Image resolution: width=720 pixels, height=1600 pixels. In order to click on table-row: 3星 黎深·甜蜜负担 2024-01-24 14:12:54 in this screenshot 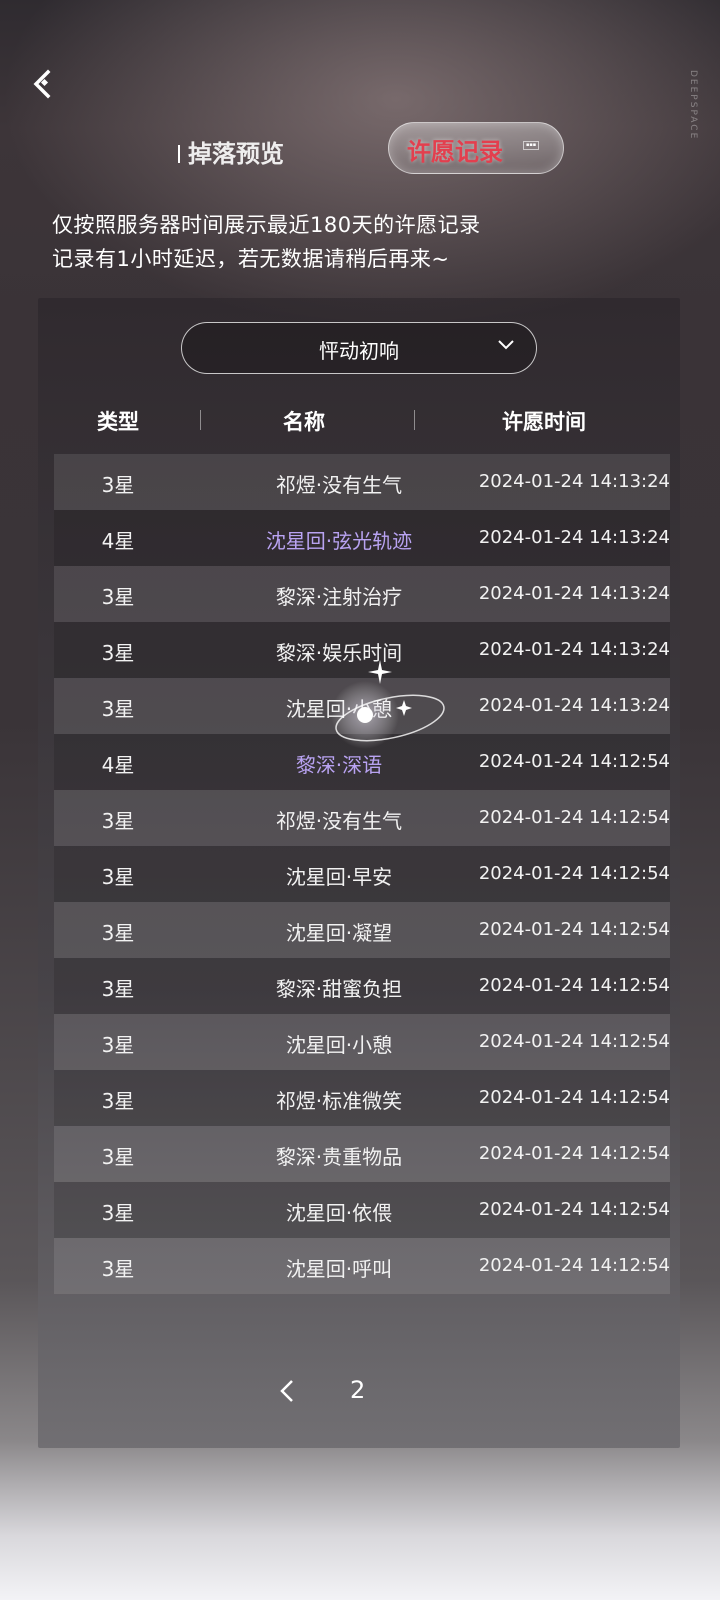, I will do `click(362, 986)`.